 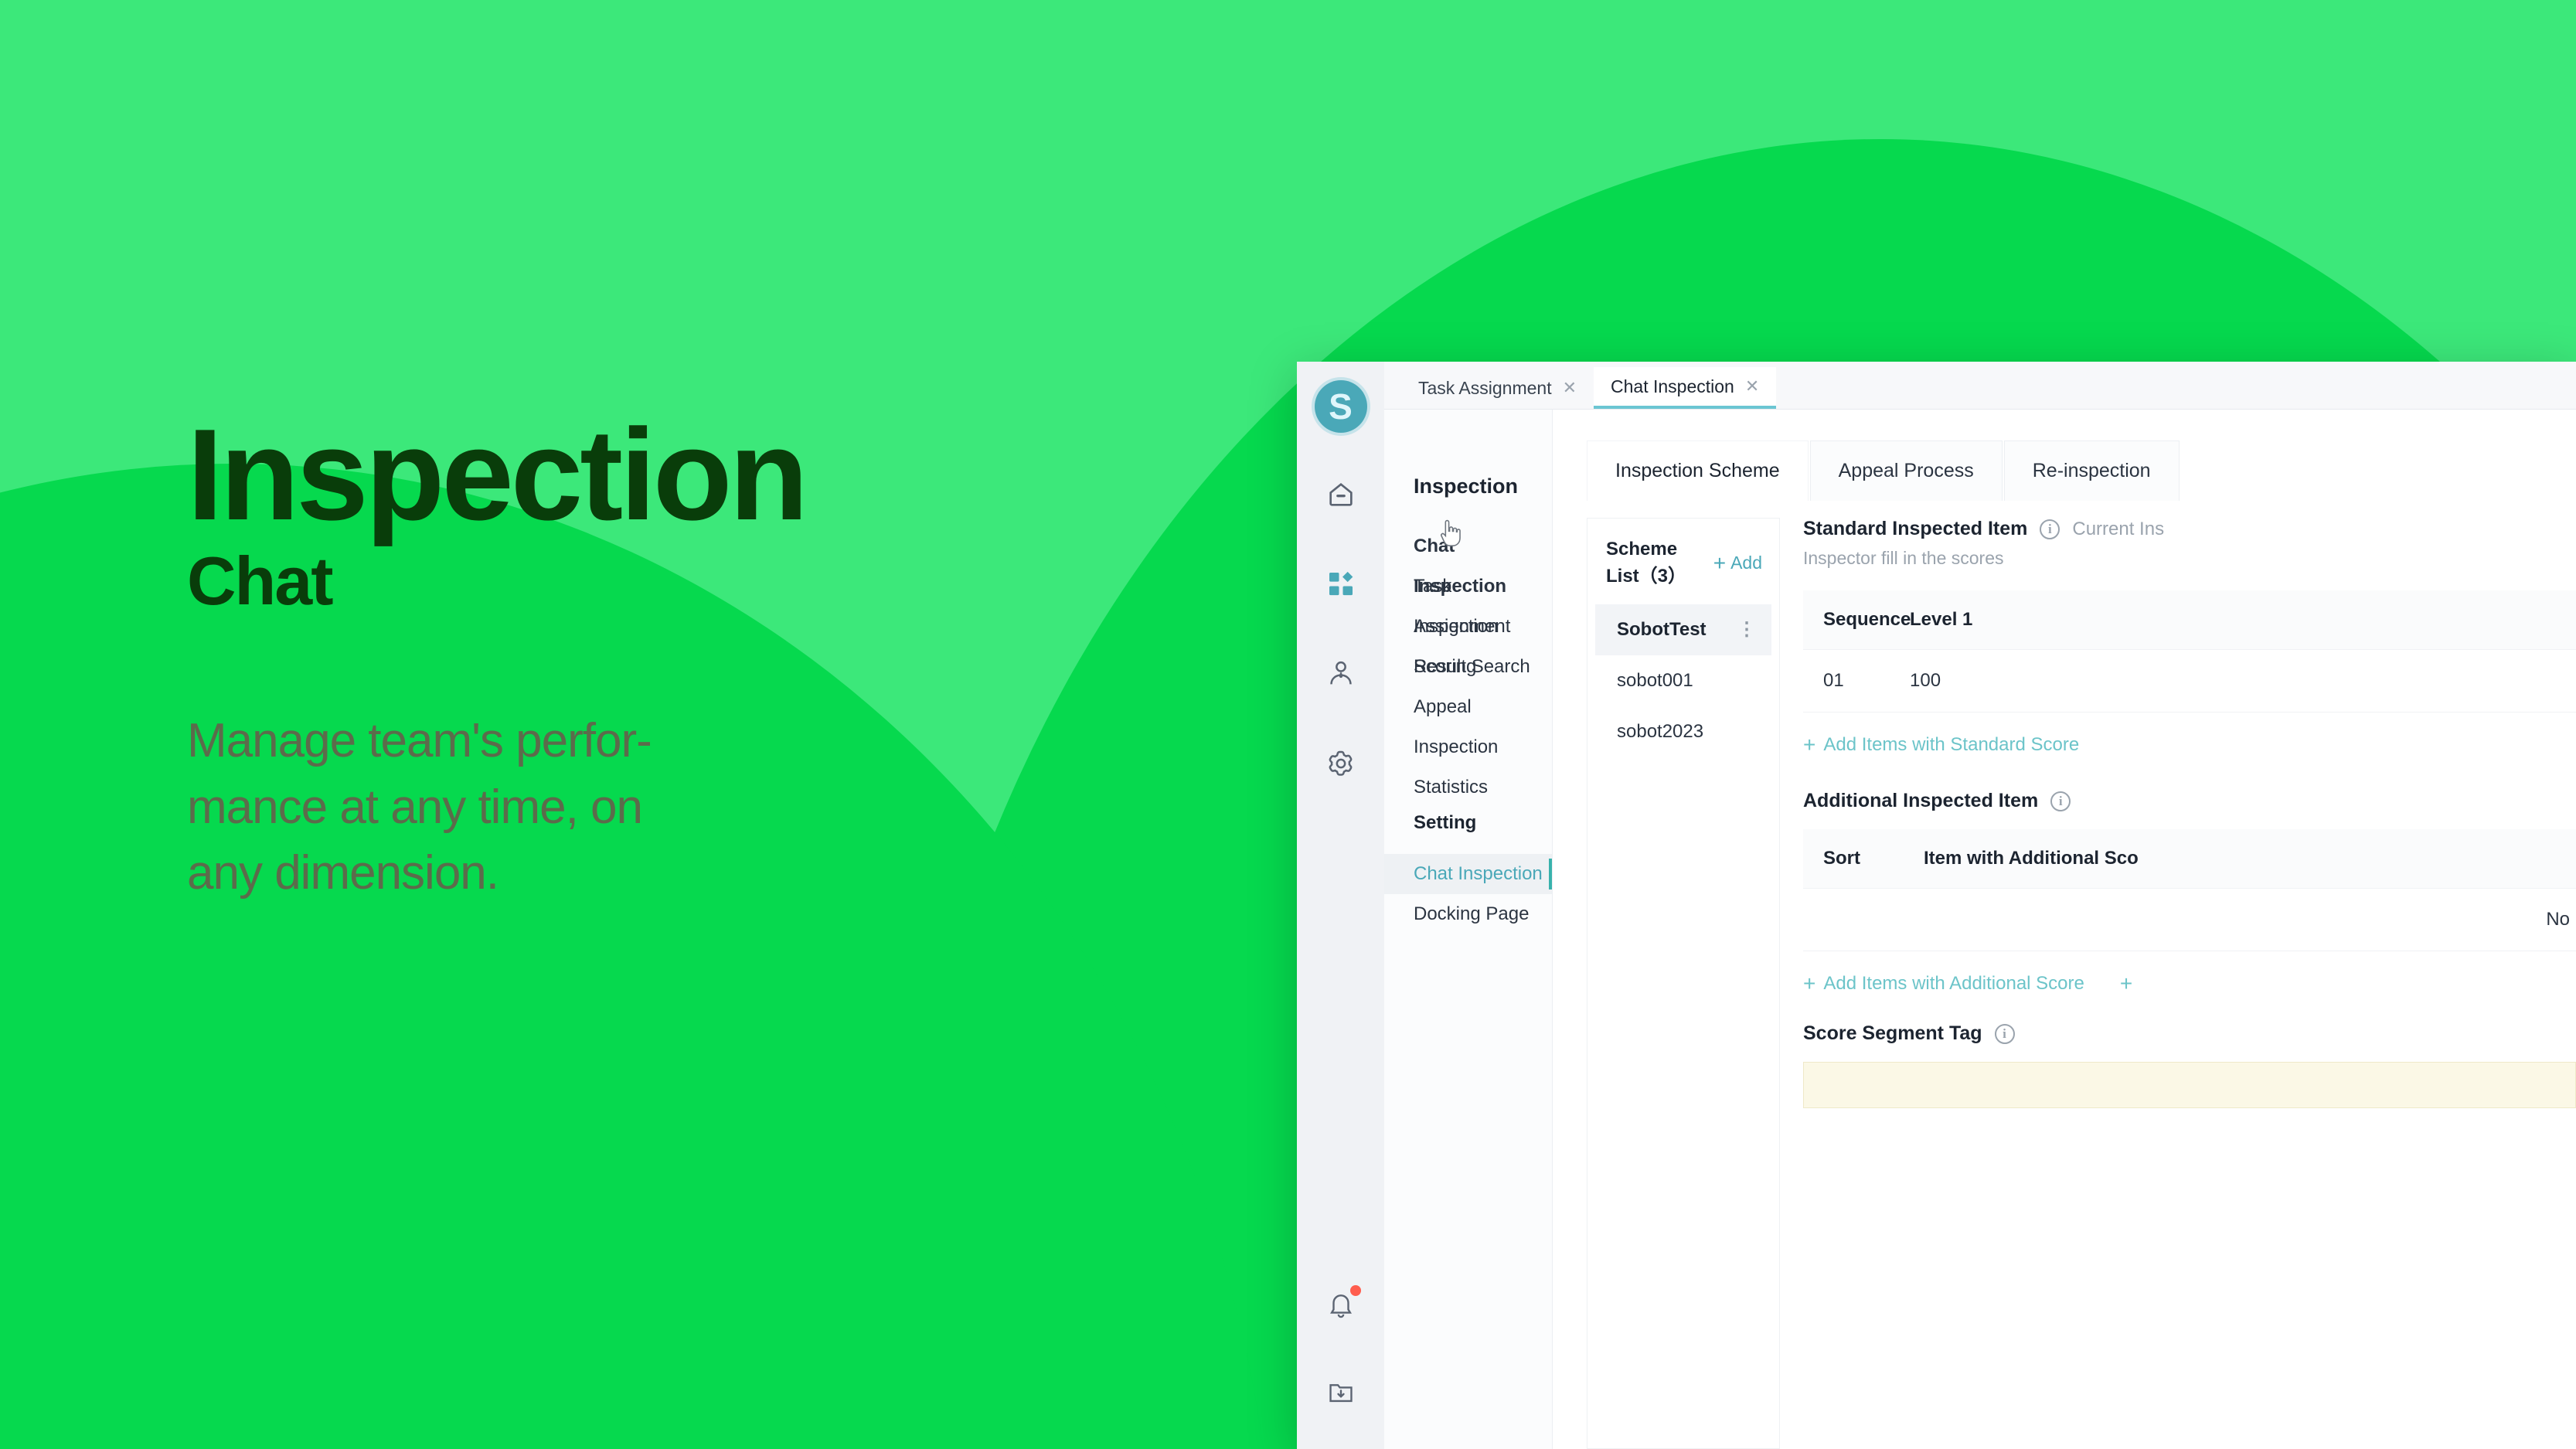 I want to click on kebab-menu-icon: ⋮, so click(x=1746, y=629).